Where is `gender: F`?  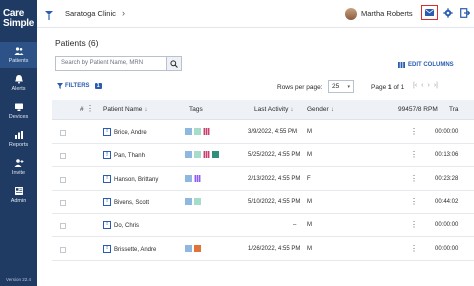
gender: F is located at coordinates (309, 178).